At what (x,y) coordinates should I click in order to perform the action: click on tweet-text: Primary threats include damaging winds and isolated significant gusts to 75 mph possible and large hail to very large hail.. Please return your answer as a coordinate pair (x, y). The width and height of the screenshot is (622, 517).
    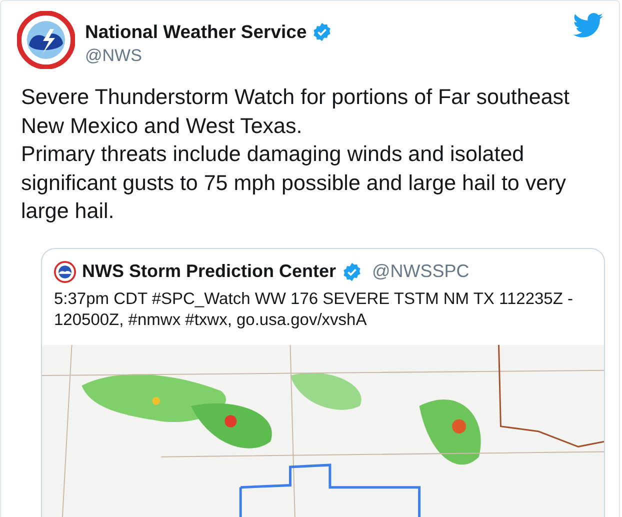
    Looking at the image, I should click on (294, 183).